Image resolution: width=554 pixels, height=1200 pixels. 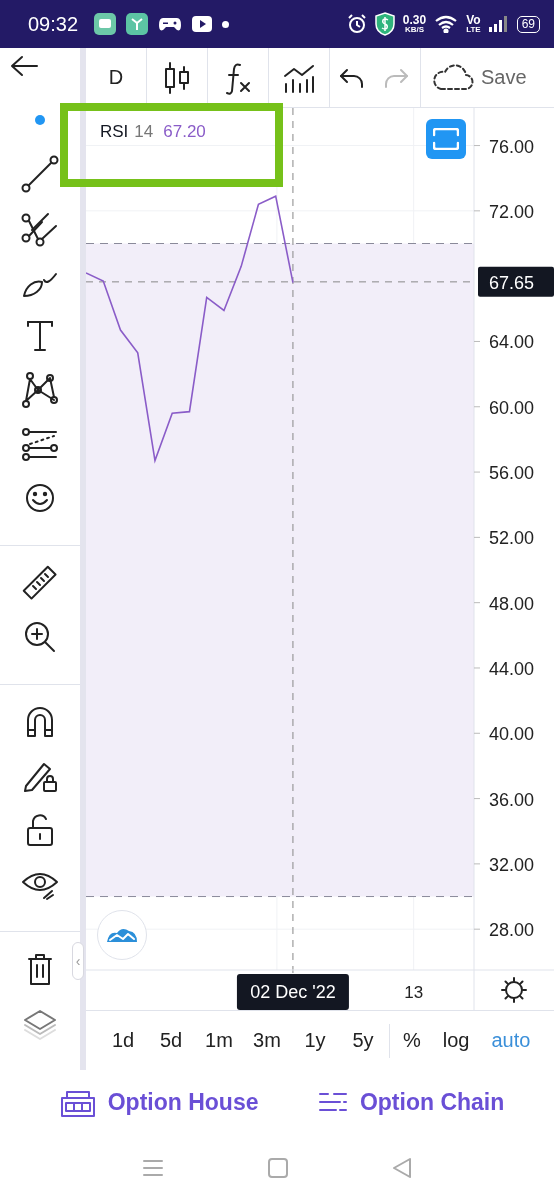 I want to click on shield-icon, so click(x=384, y=24).